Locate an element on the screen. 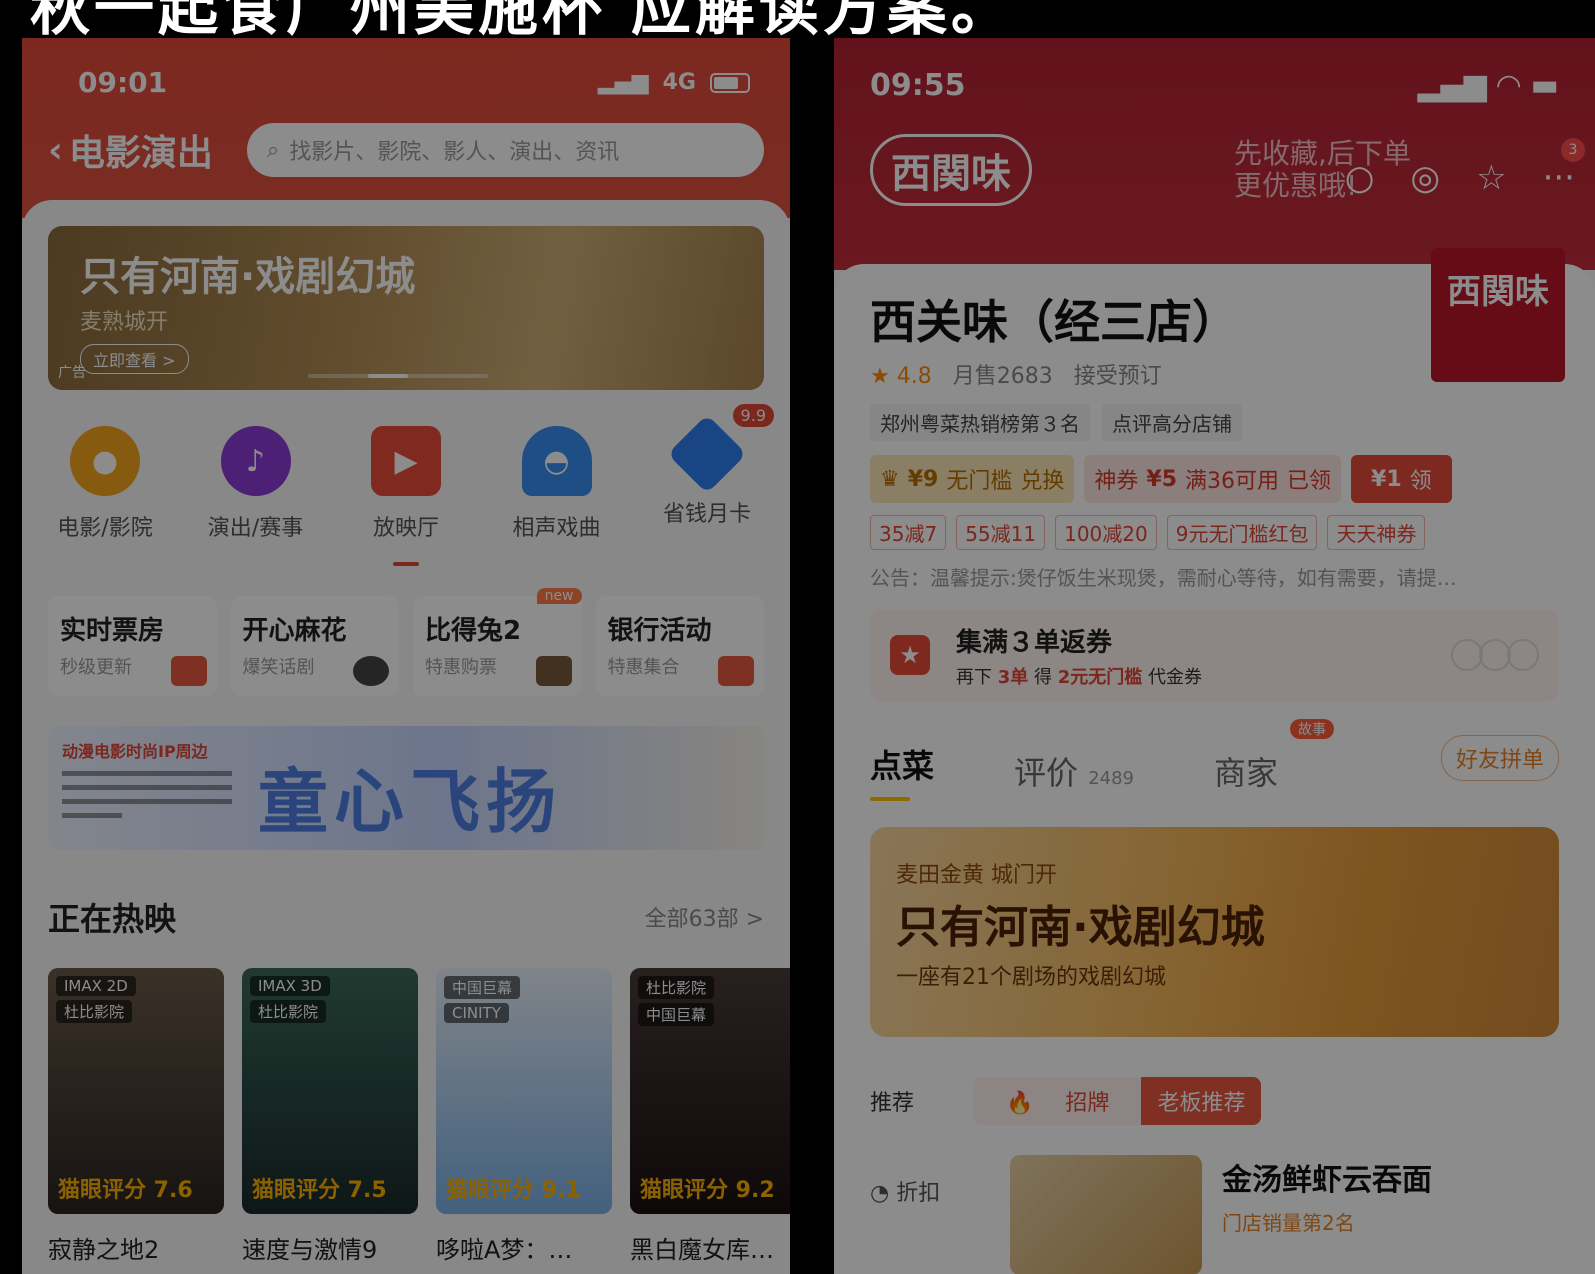  monthly-sales: 月售2683 is located at coordinates (1002, 376).